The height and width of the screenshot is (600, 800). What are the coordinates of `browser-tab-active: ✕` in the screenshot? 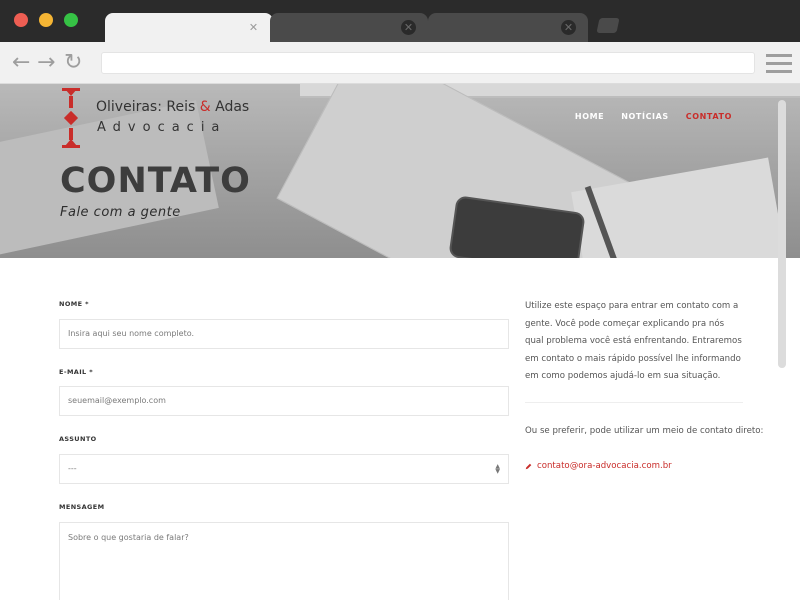 It's located at (189, 27).